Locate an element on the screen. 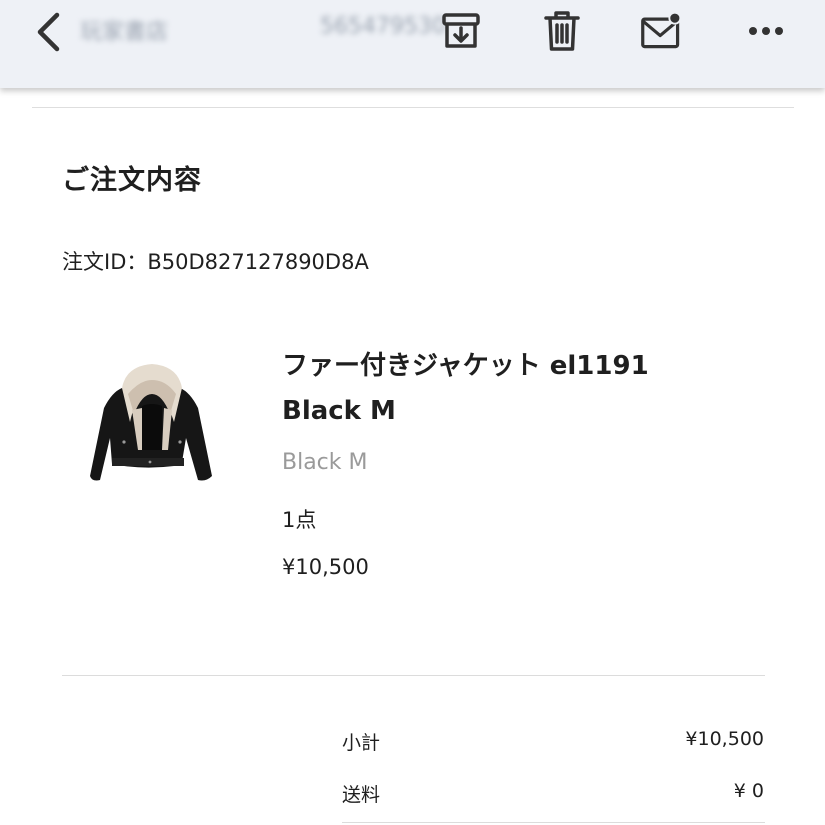 The width and height of the screenshot is (825, 825). archive-button is located at coordinates (461, 31).